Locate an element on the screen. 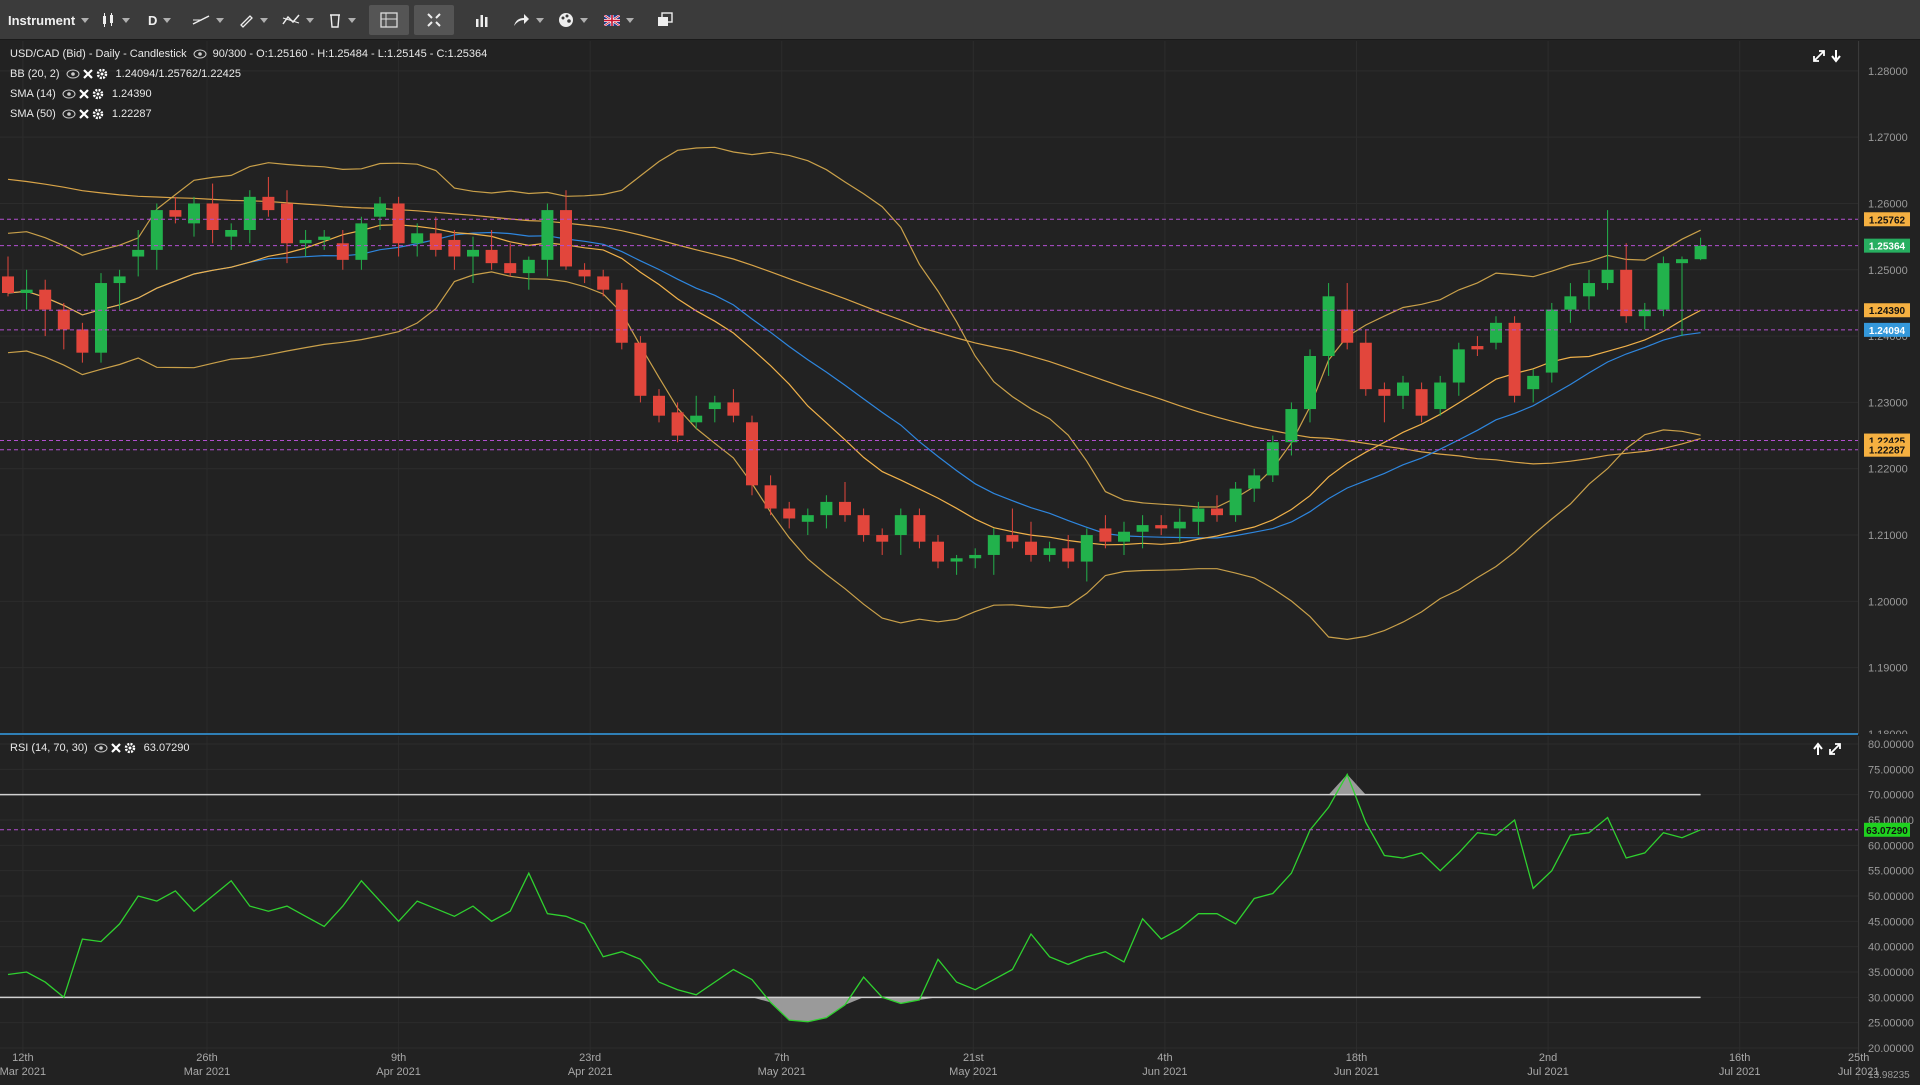 The height and width of the screenshot is (1085, 1920). y-axis-tick-label: 1.28000 is located at coordinates (1888, 72).